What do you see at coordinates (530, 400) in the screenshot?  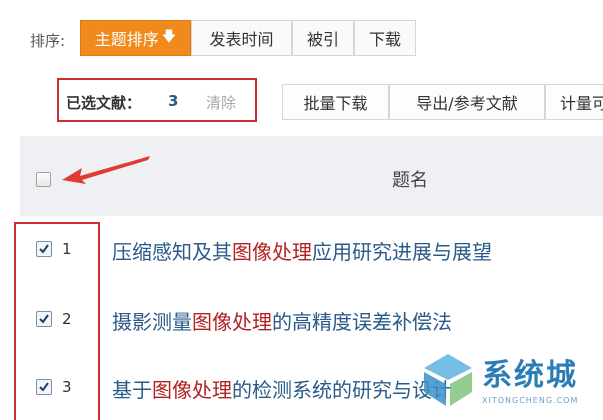 I see `watermark-subtext: XITONGCHENG.COM` at bounding box center [530, 400].